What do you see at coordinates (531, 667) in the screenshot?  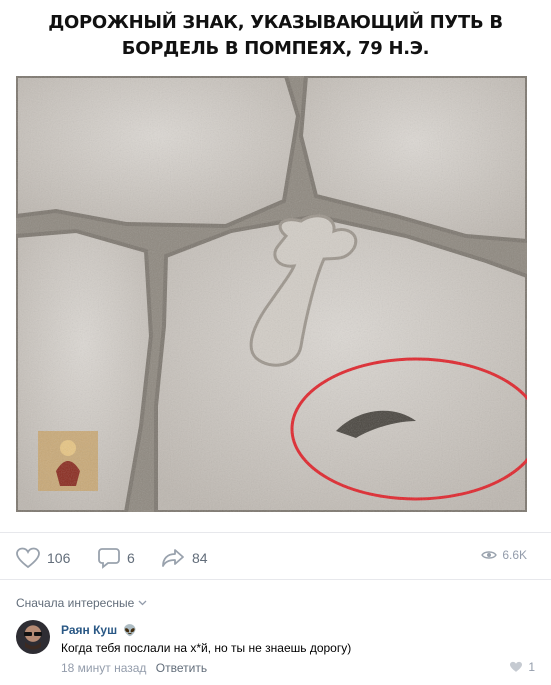 I see `comment-like-count: 1` at bounding box center [531, 667].